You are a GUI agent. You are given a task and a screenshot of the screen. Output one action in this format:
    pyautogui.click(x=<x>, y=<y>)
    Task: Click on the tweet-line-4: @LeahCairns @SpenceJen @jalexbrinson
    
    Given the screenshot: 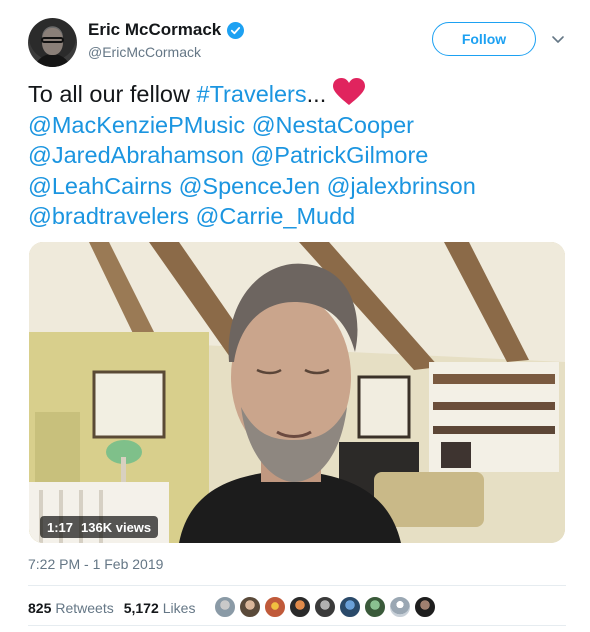 What is the action you would take?
    pyautogui.click(x=298, y=186)
    